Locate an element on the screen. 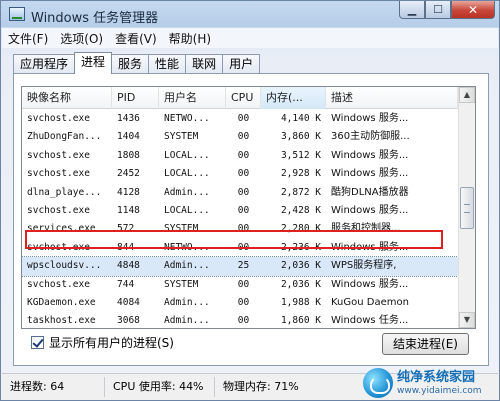  cell-memory: 2,236 K is located at coordinates (300, 247).